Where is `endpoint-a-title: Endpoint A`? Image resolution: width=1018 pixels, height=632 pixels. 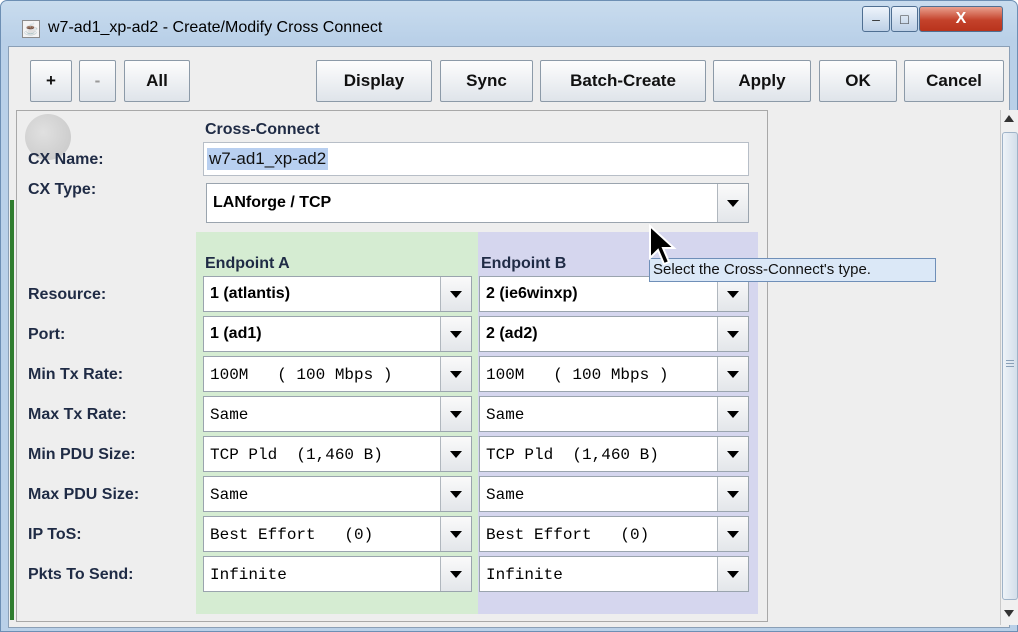 endpoint-a-title: Endpoint A is located at coordinates (247, 263).